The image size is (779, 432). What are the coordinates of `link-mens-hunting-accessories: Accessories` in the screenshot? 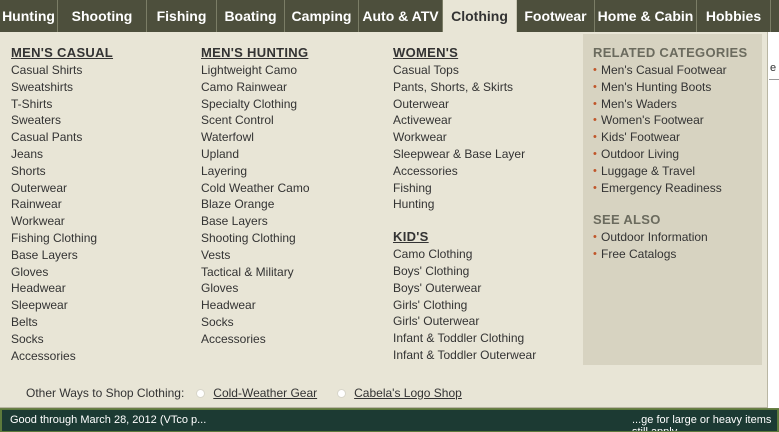 It's located at (255, 339).